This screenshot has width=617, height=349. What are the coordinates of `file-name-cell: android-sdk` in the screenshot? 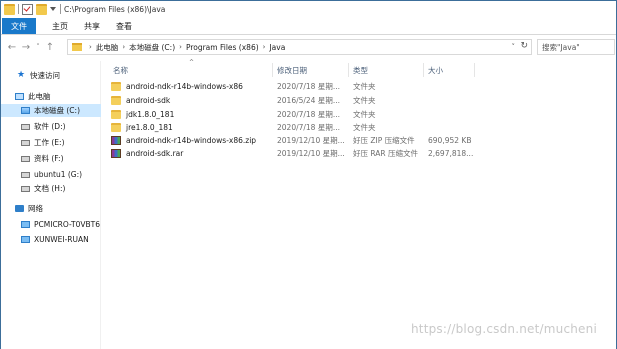 It's located at (140, 100).